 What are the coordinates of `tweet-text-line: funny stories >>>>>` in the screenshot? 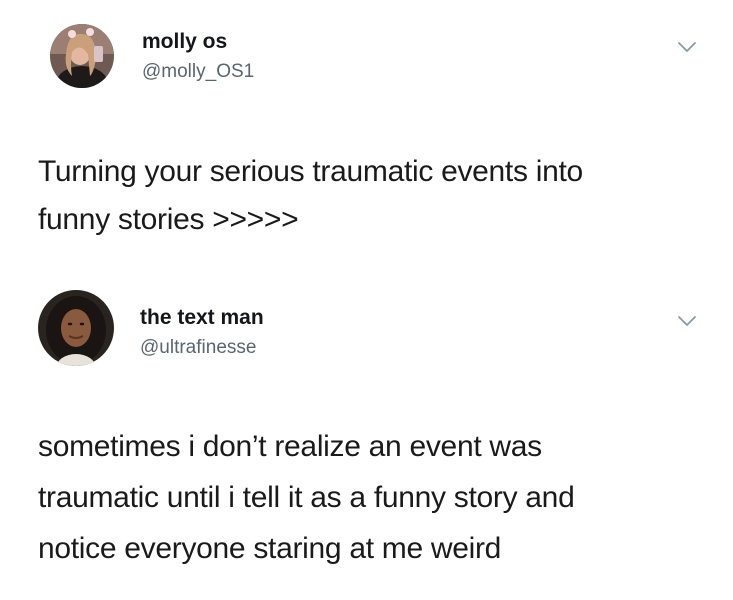 It's located at (168, 219).